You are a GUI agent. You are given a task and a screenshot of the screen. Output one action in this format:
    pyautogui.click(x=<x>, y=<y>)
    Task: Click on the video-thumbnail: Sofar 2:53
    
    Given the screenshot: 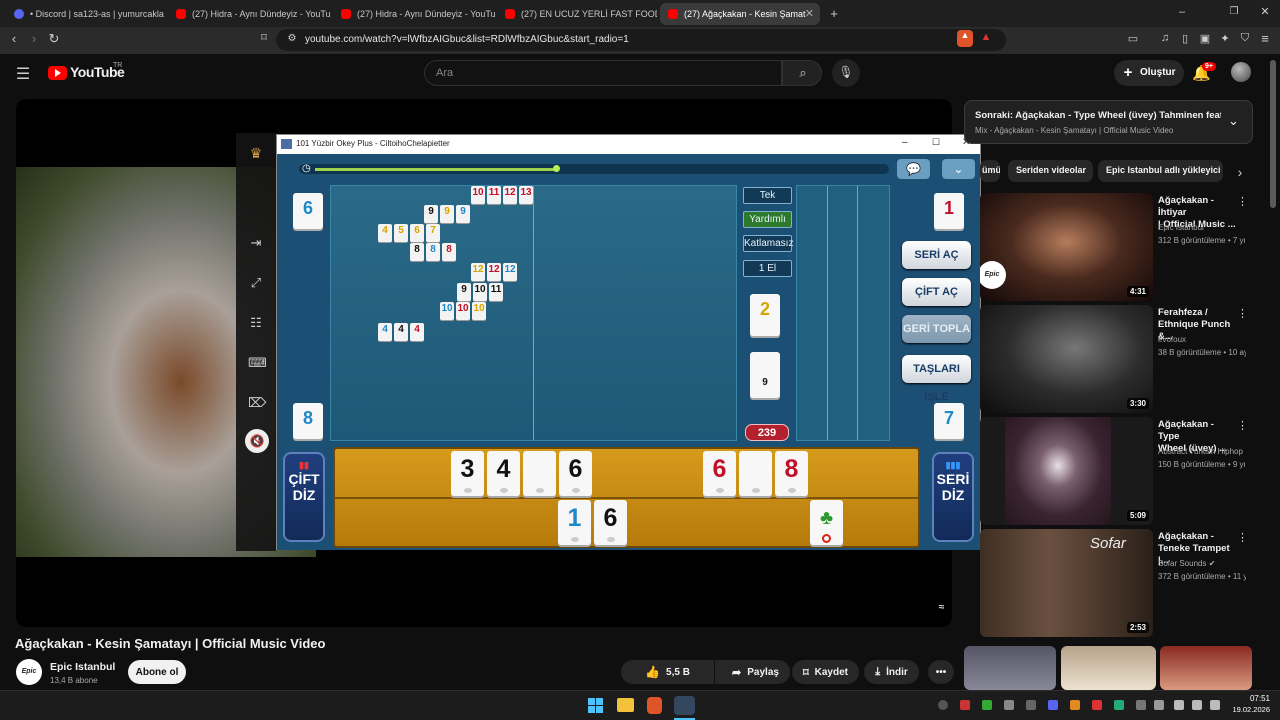 What is the action you would take?
    pyautogui.click(x=1066, y=583)
    